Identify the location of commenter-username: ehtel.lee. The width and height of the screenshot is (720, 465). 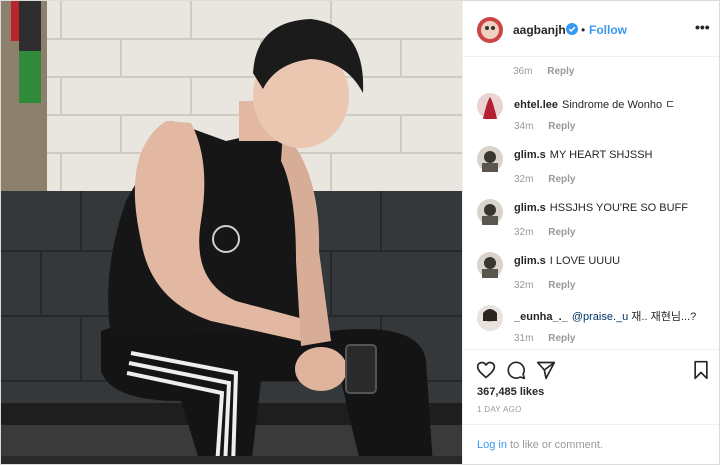
(536, 105).